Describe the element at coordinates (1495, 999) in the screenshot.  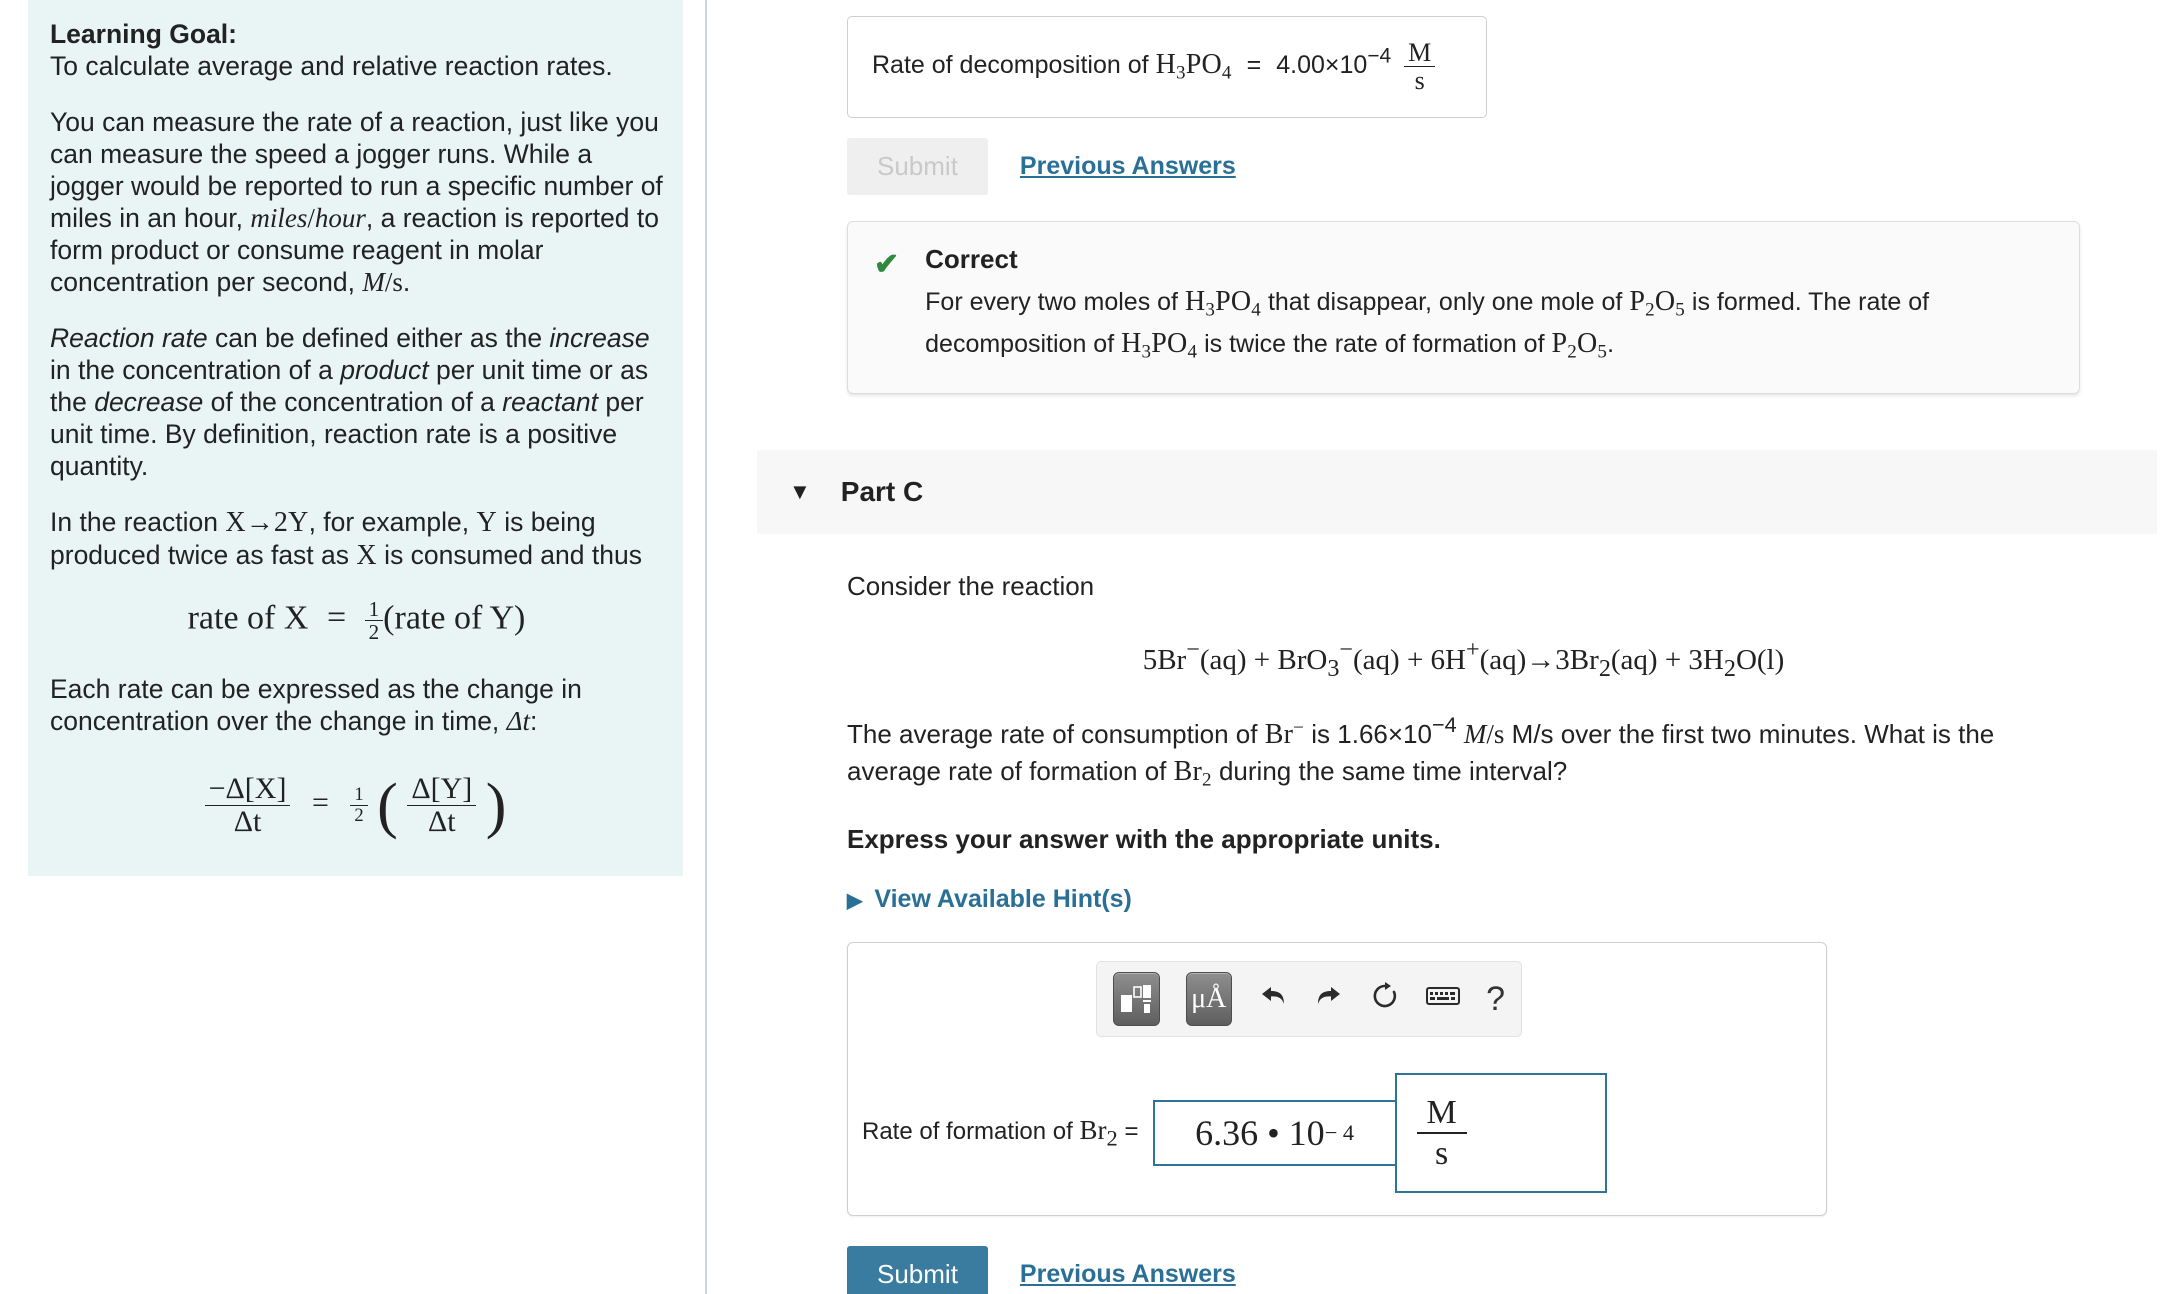
I see `help-icon: ?` at that location.